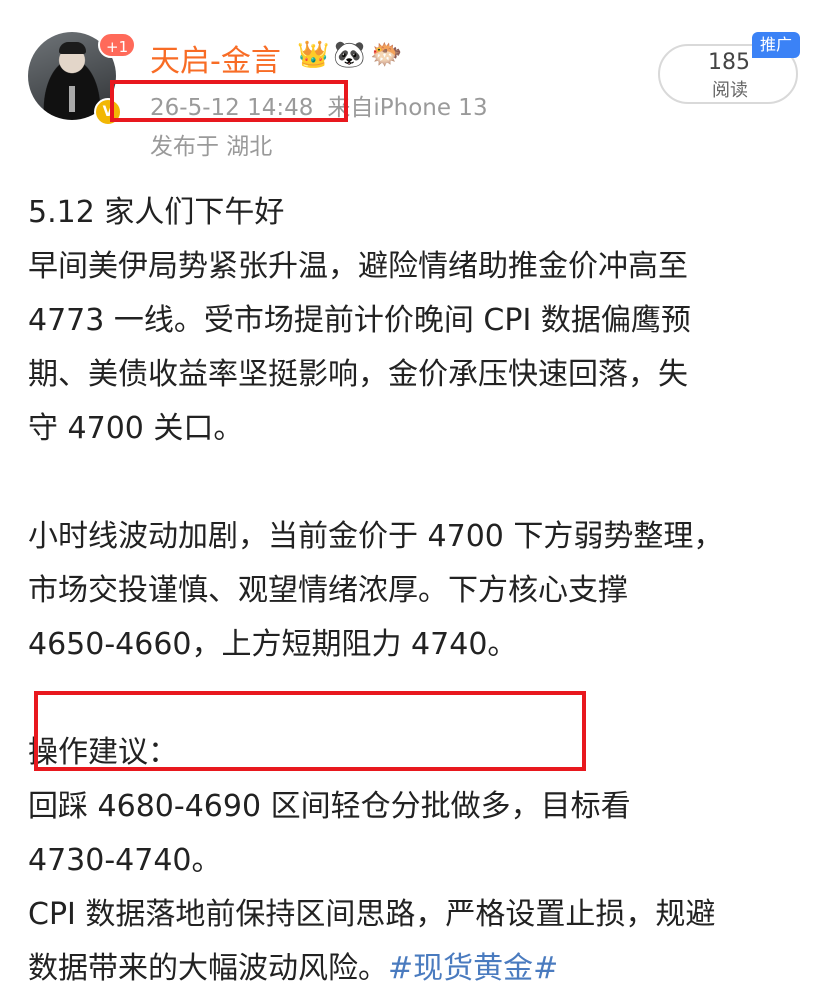 This screenshot has width=828, height=996. I want to click on content-line-last: 数据带来的大幅波动风险。#现货黄金#, so click(423, 969).